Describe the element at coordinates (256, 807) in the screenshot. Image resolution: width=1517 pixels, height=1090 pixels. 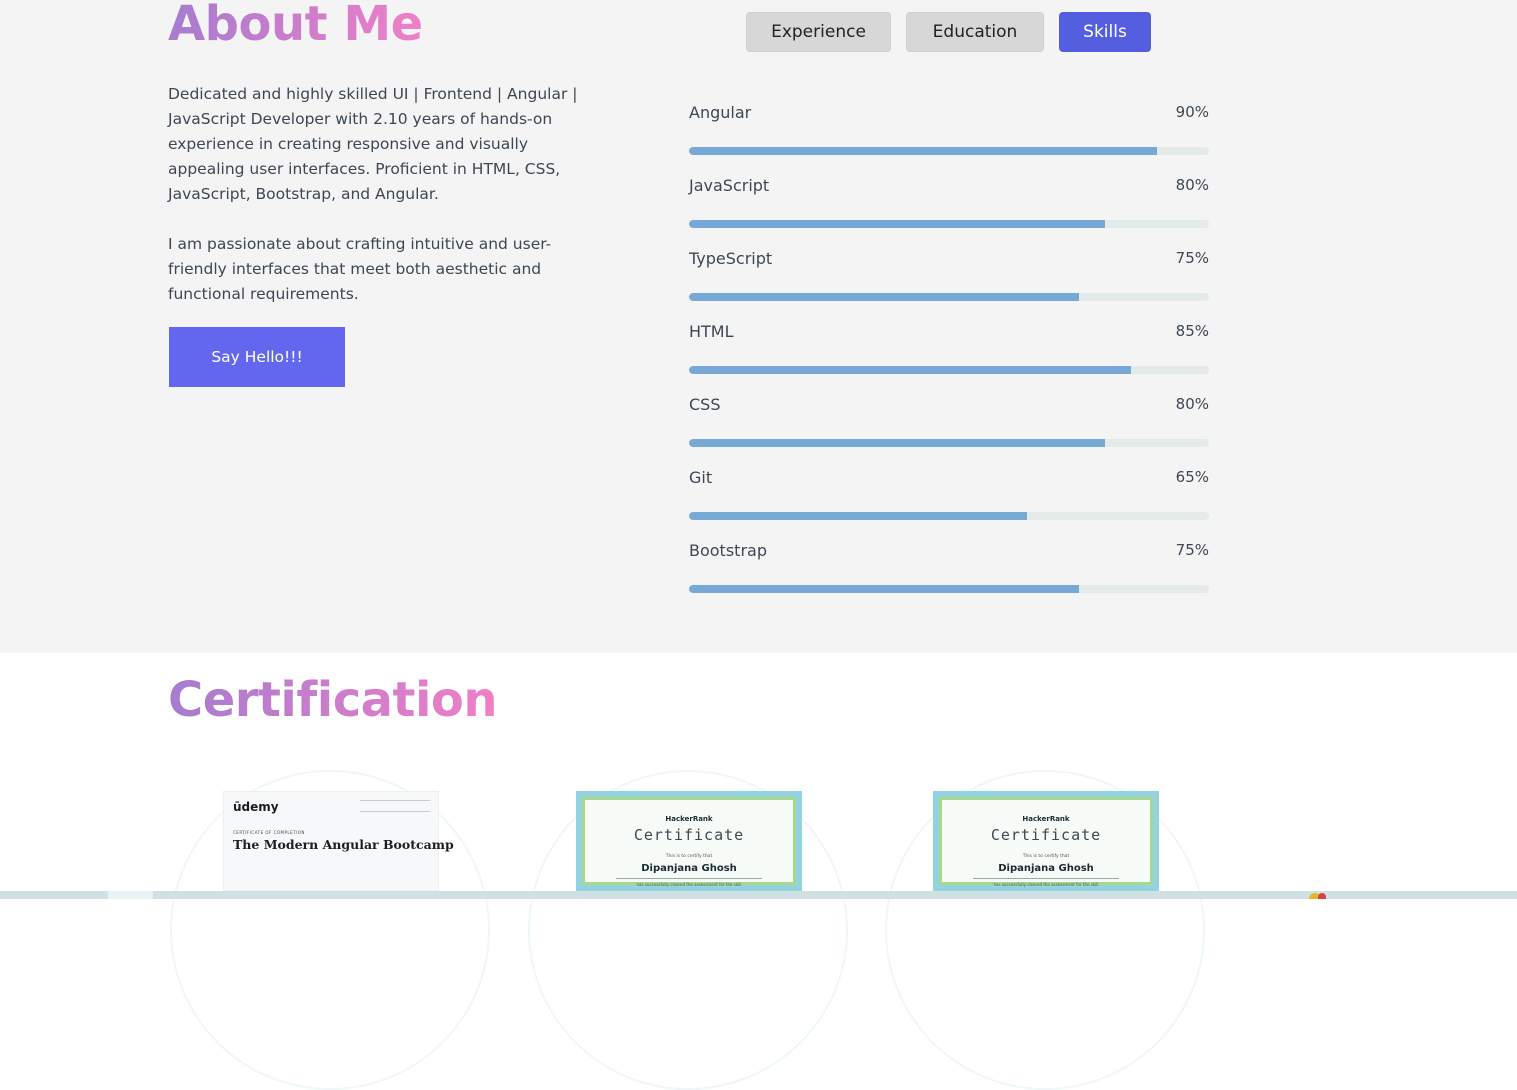
I see `udemy-logo: ūdemy` at that location.